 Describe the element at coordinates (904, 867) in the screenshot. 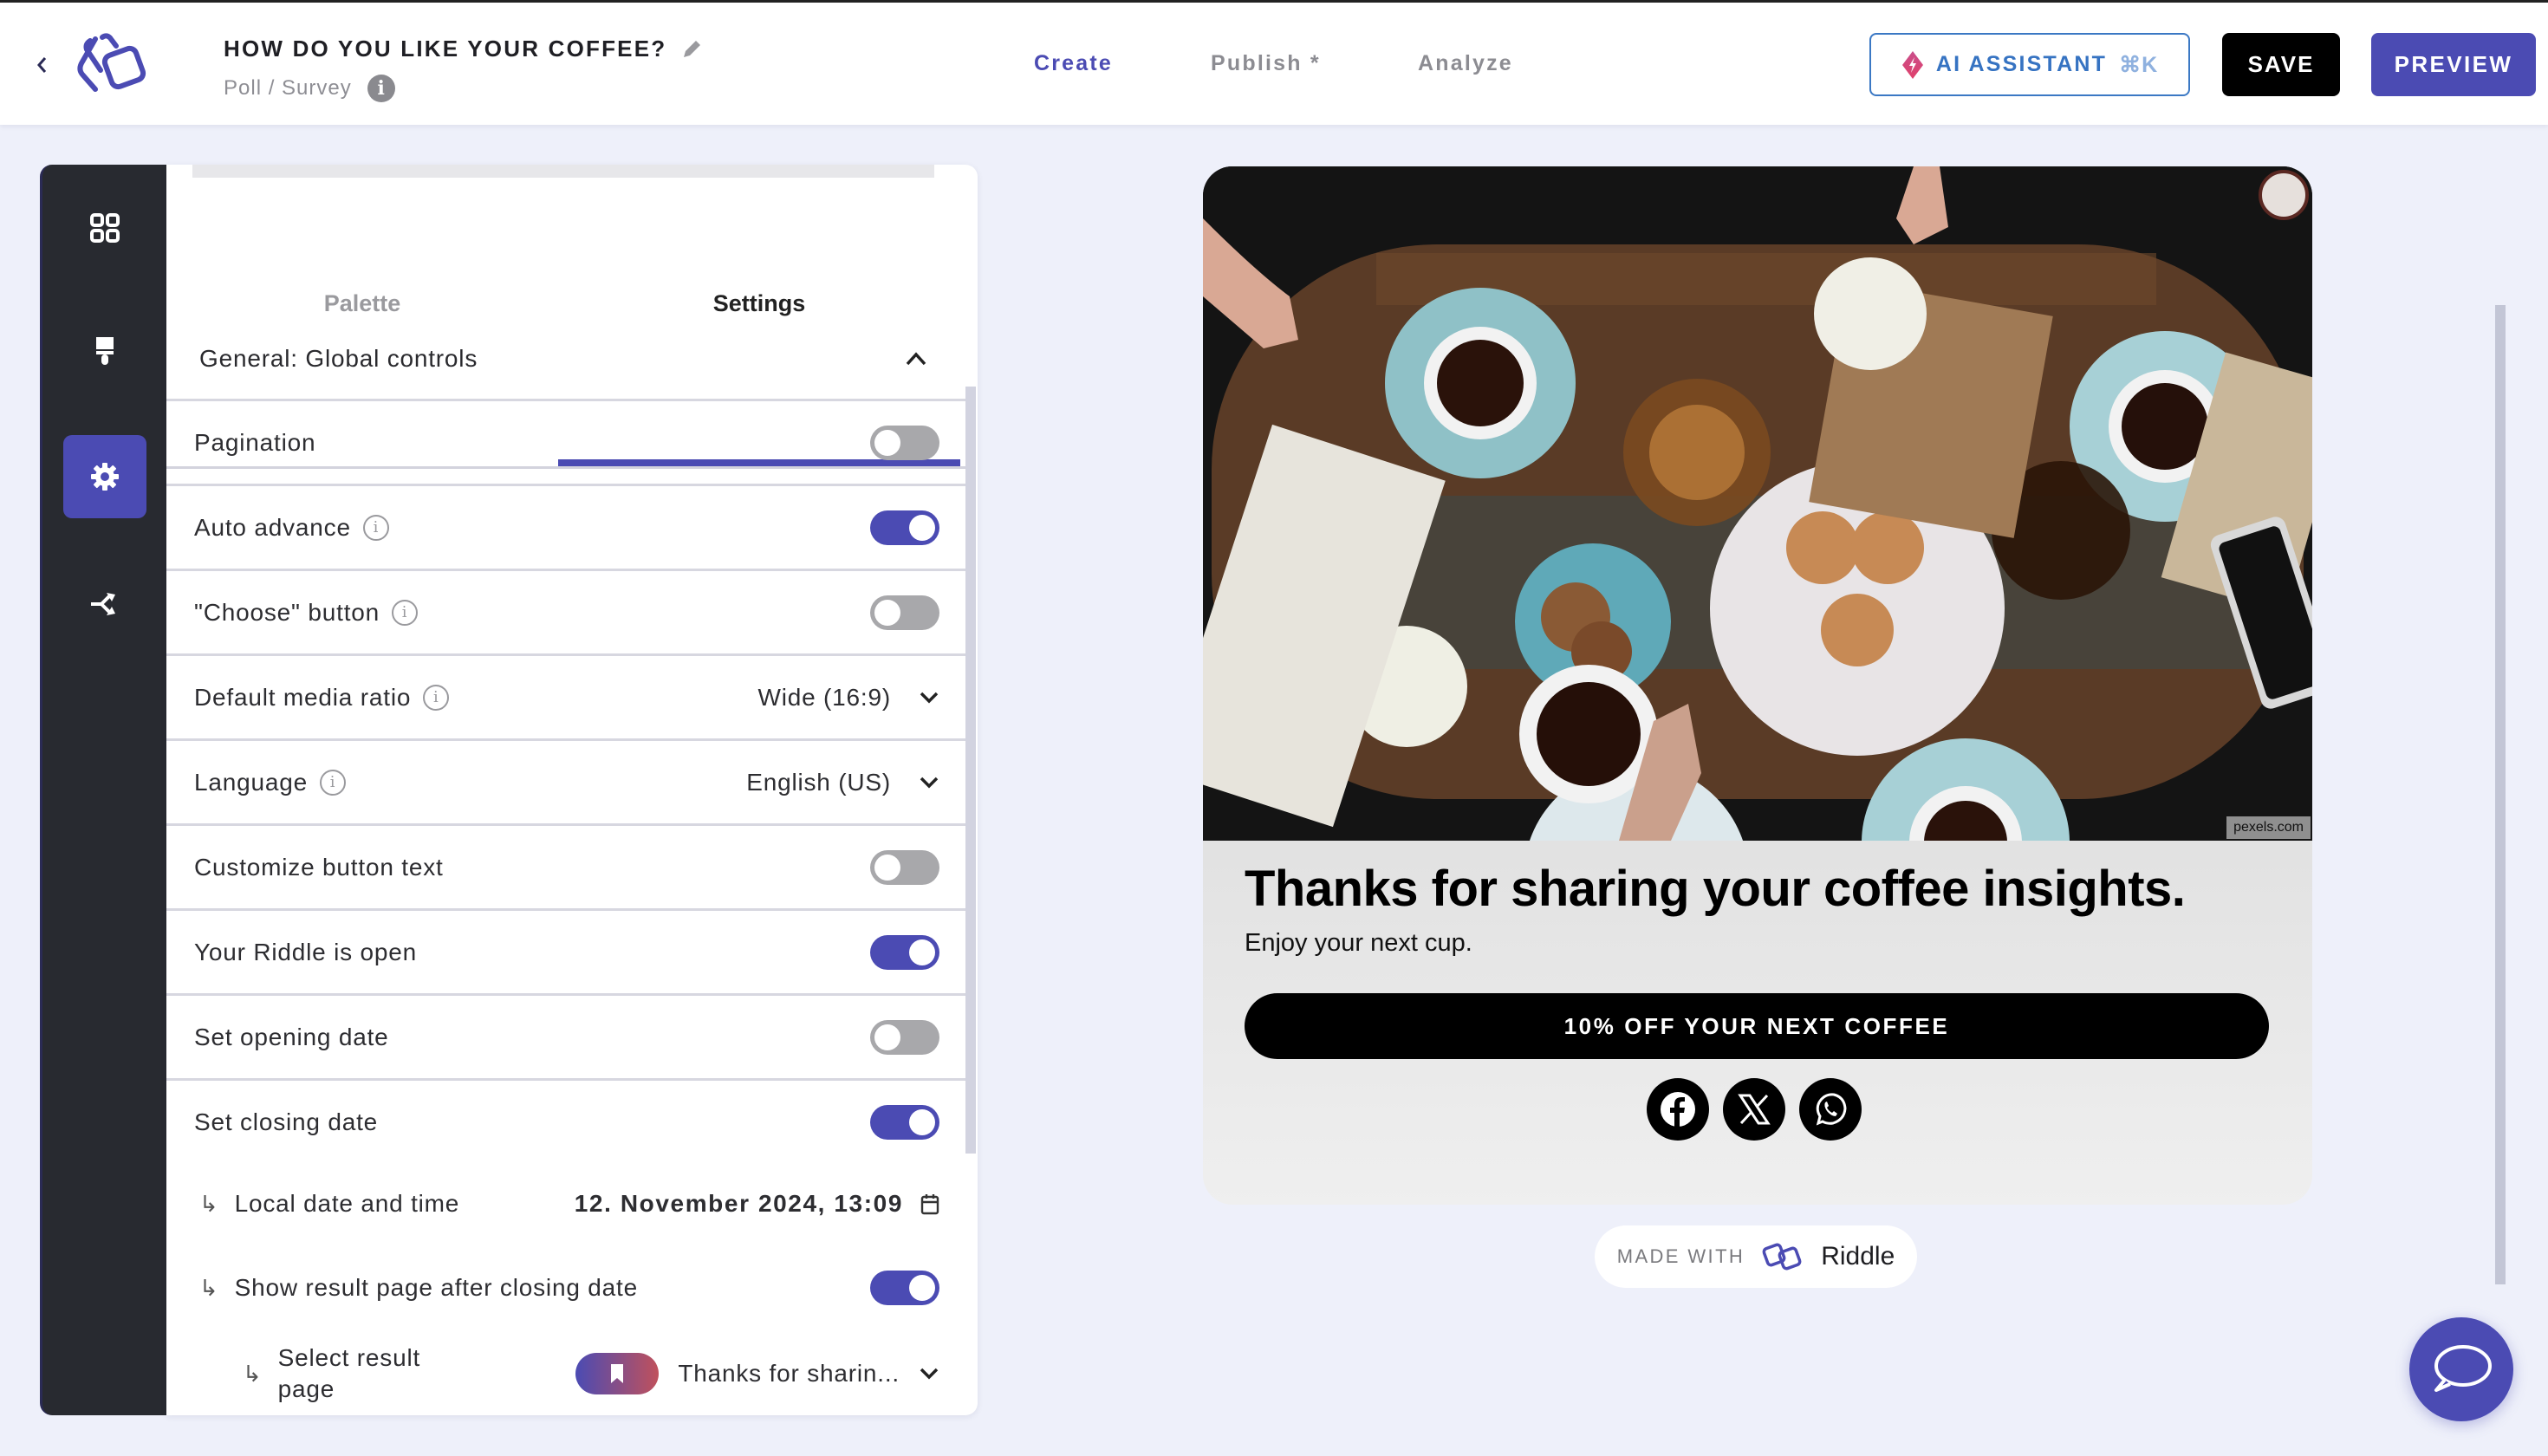

I see `customize-button-text-toggle` at that location.